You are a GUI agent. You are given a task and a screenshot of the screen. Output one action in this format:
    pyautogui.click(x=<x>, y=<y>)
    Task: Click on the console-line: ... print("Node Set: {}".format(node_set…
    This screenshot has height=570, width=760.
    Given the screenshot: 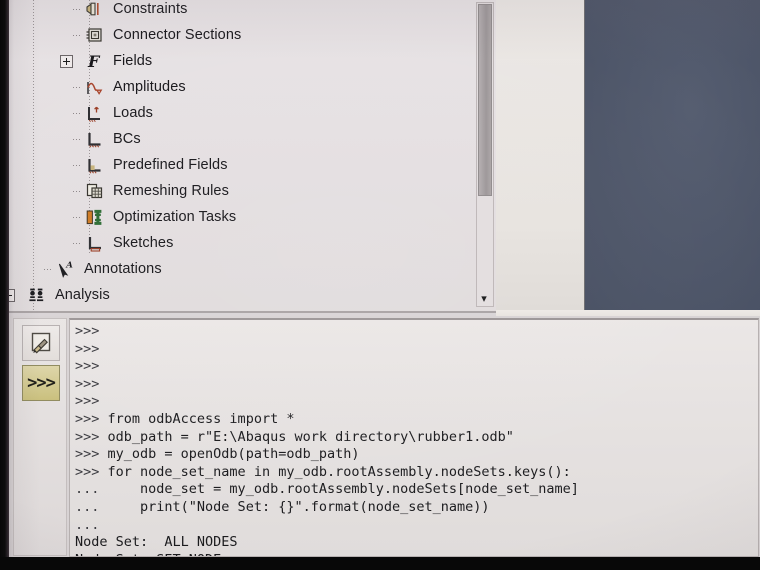 What is the action you would take?
    pyautogui.click(x=416, y=508)
    